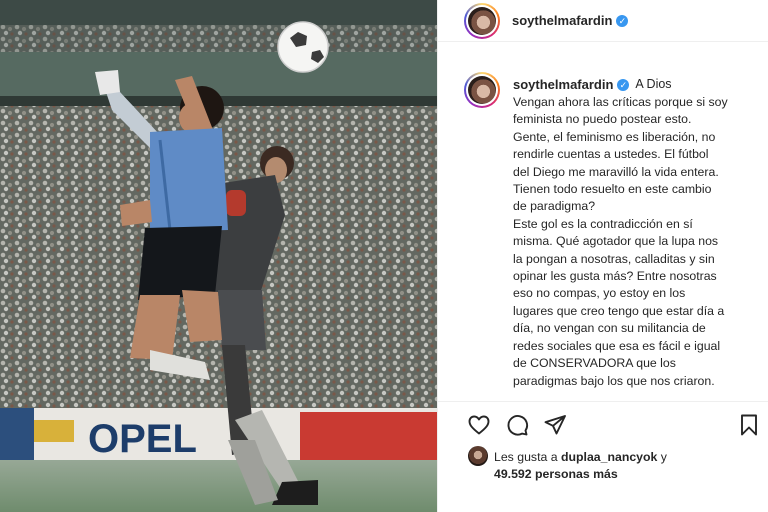 Image resolution: width=768 pixels, height=512 pixels. I want to click on share-button, so click(555, 425).